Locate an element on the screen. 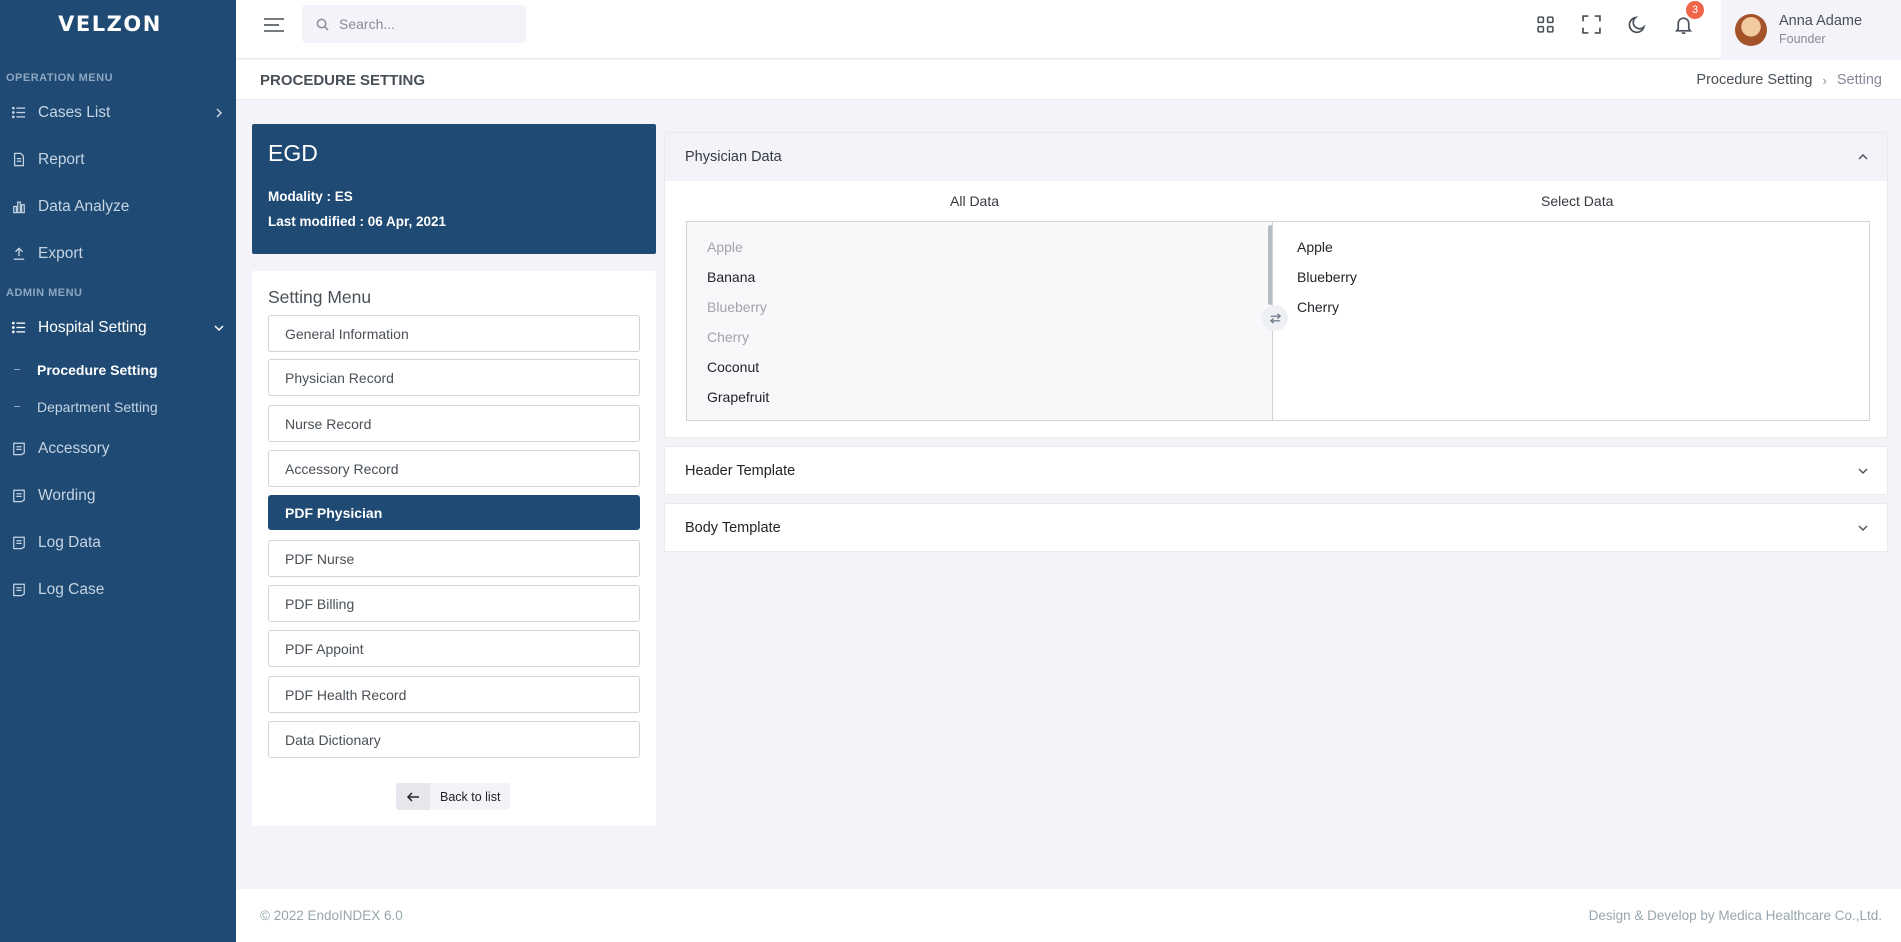 The width and height of the screenshot is (1901, 942). notification-badge: 3 is located at coordinates (1695, 10).